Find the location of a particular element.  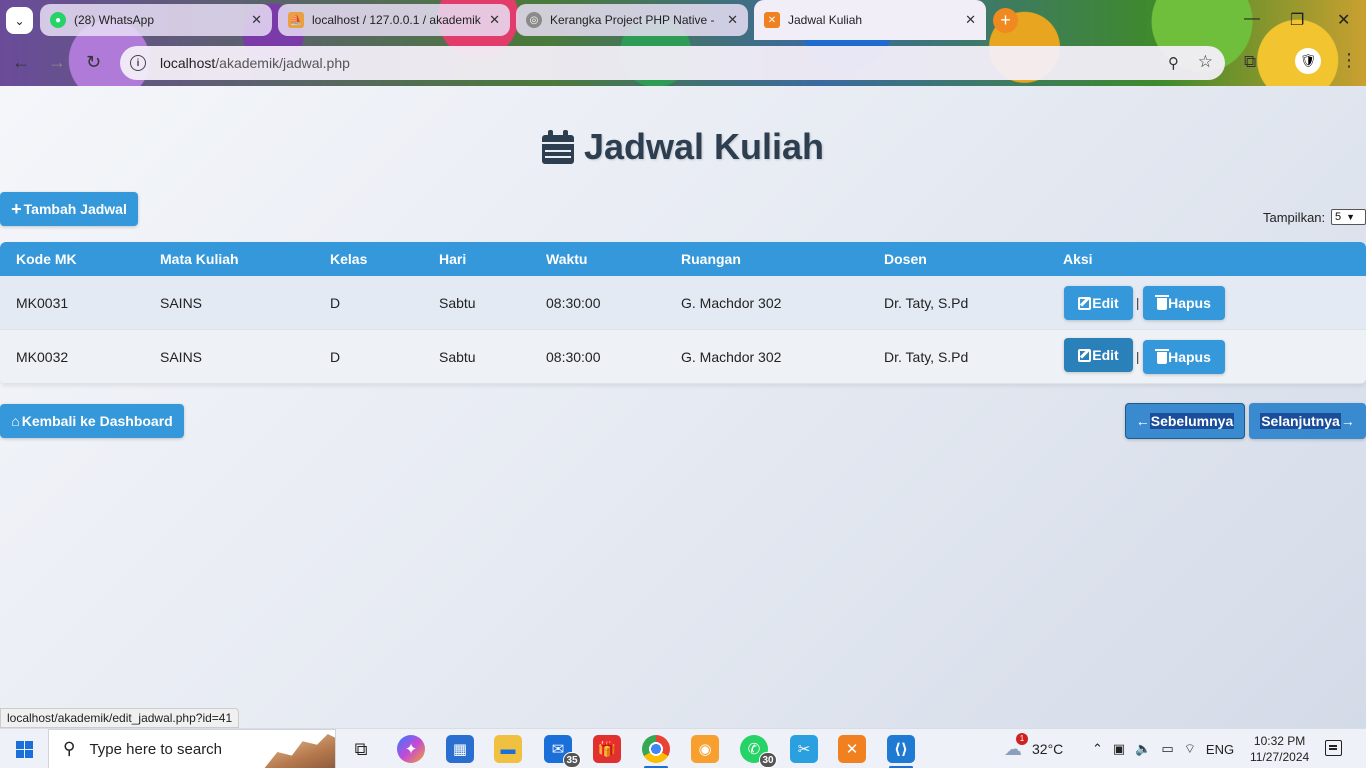

chevron-down-icon: ⌄ is located at coordinates (19, 20).